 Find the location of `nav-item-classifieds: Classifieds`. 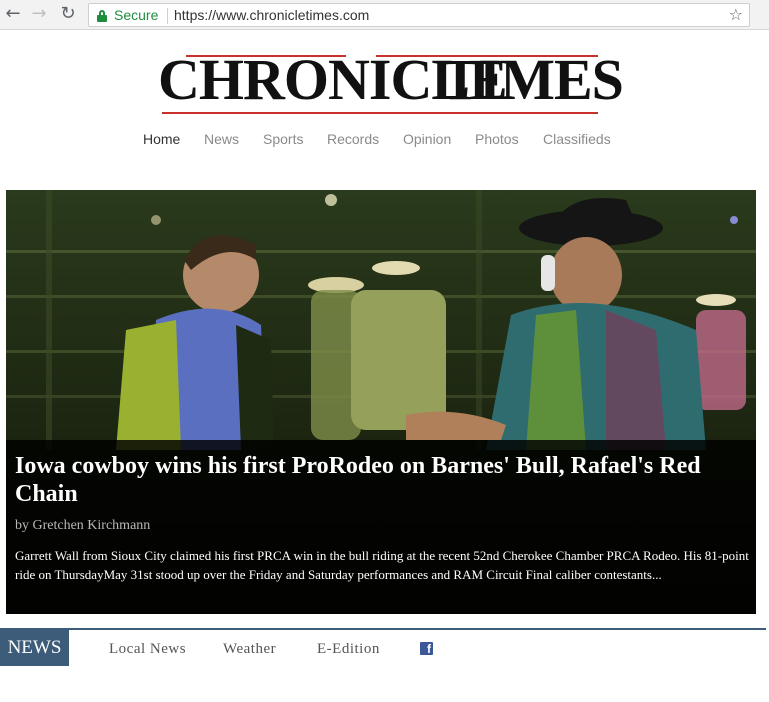

nav-item-classifieds: Classifieds is located at coordinates (577, 139).